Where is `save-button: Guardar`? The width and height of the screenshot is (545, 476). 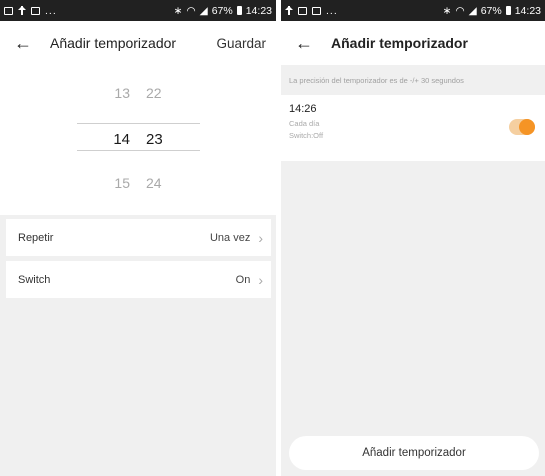 save-button: Guardar is located at coordinates (241, 43).